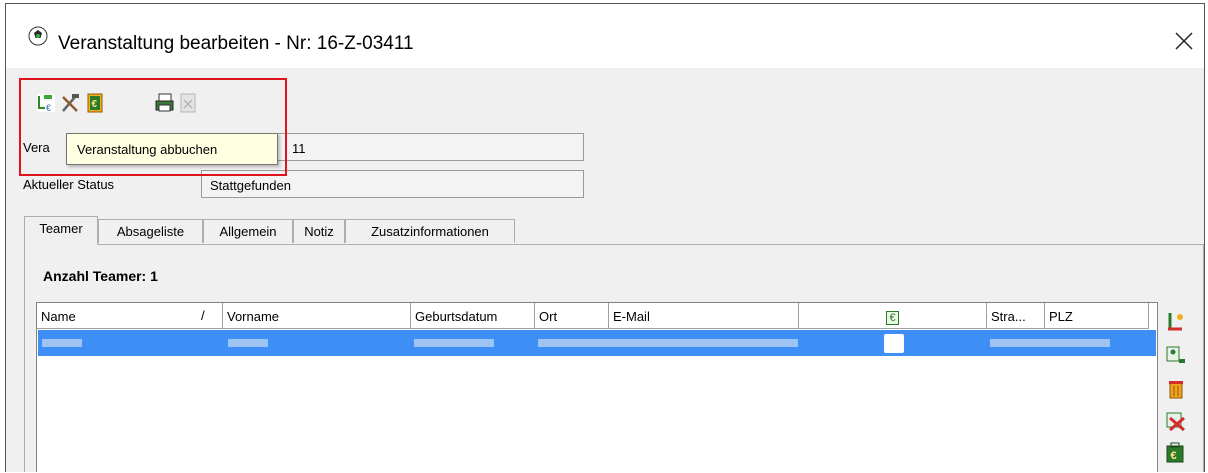 The image size is (1208, 473). I want to click on edit-icon, so click(1175, 321).